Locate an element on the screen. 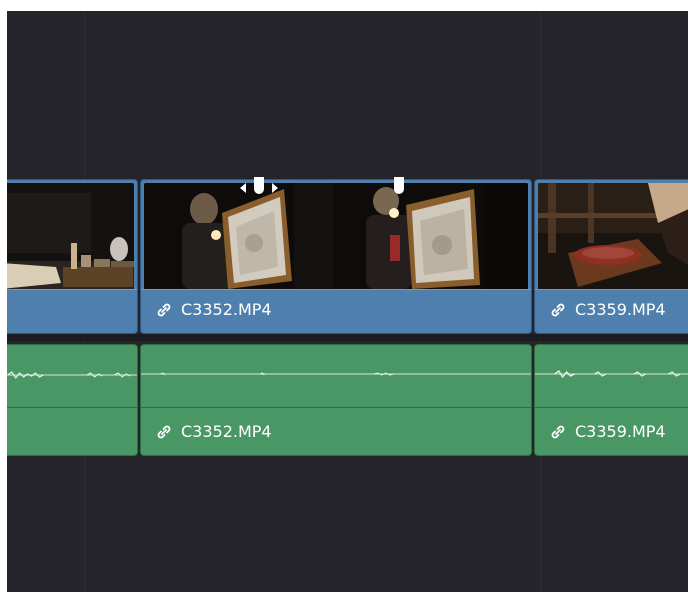 This screenshot has width=688, height=592. video-clip-2: C3352.MP4 is located at coordinates (336, 256).